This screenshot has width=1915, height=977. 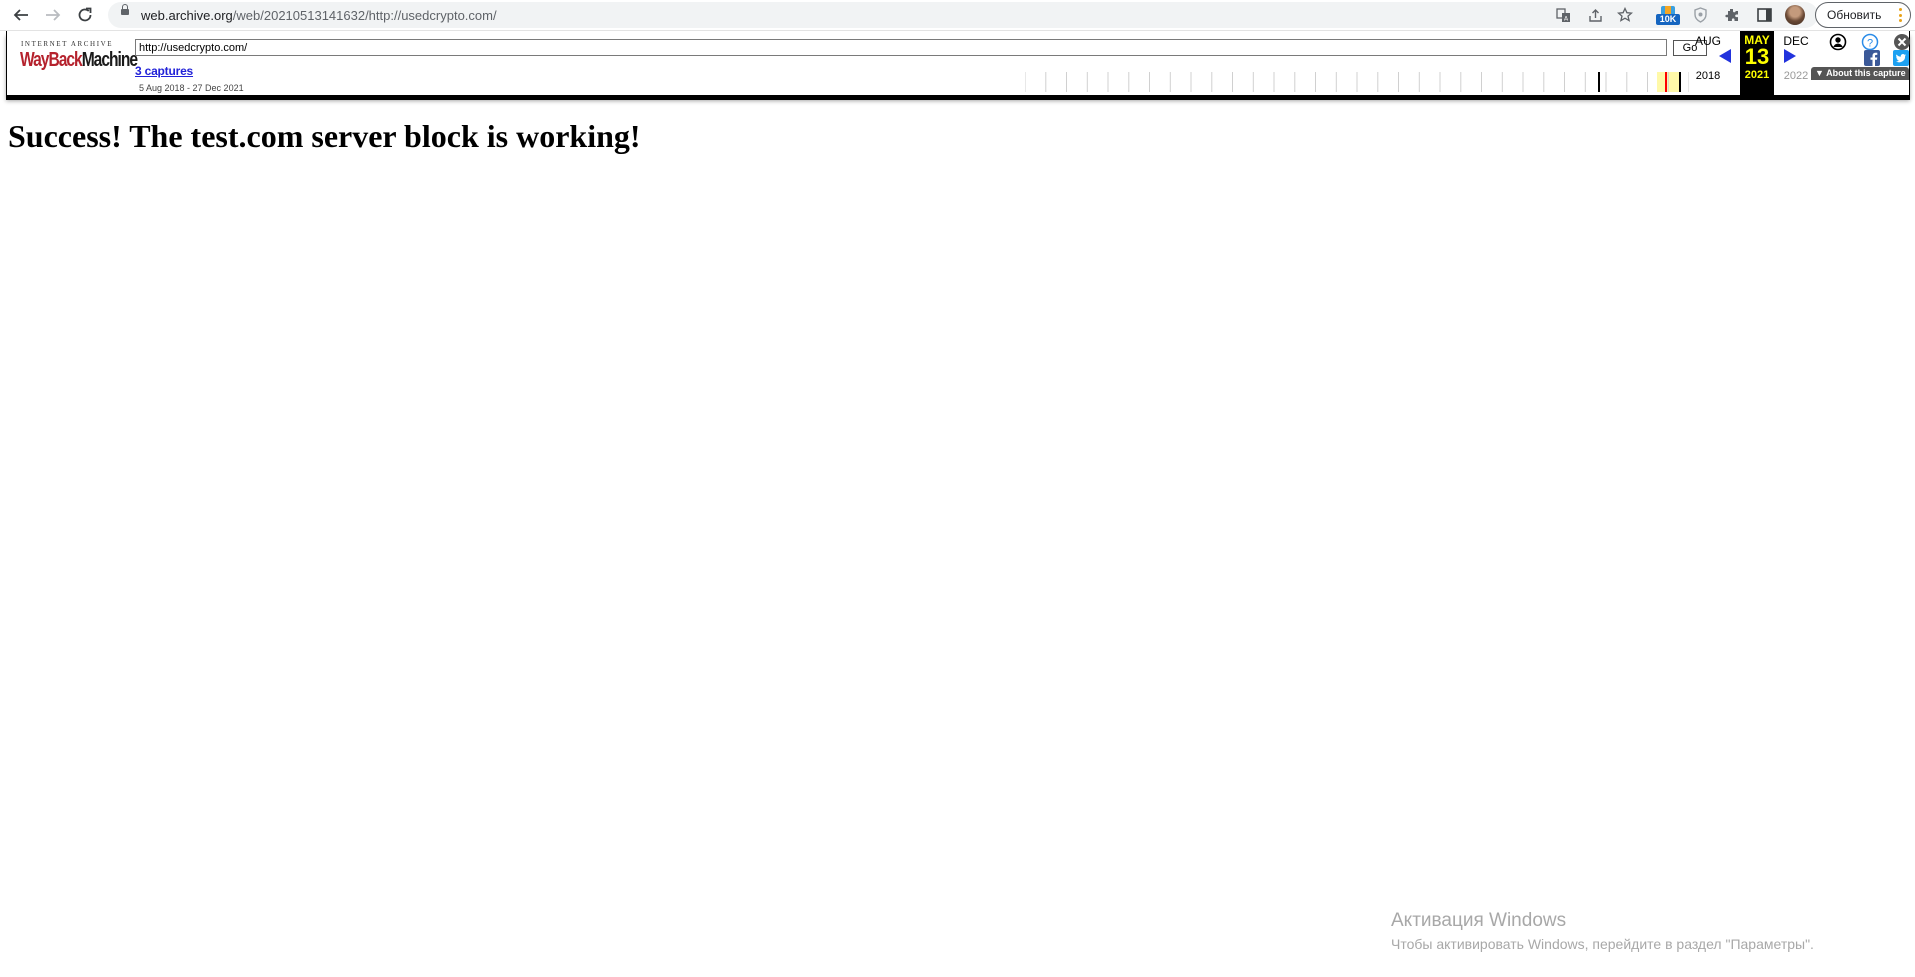 What do you see at coordinates (1872, 58) in the screenshot?
I see `facebook-share-icon` at bounding box center [1872, 58].